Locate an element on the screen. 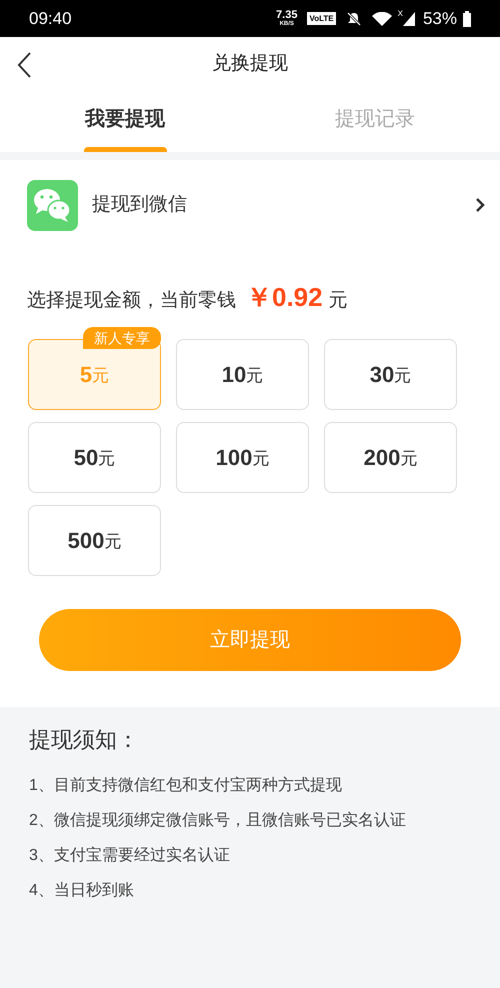 The image size is (500, 988). chevron-right-icon is located at coordinates (480, 205).